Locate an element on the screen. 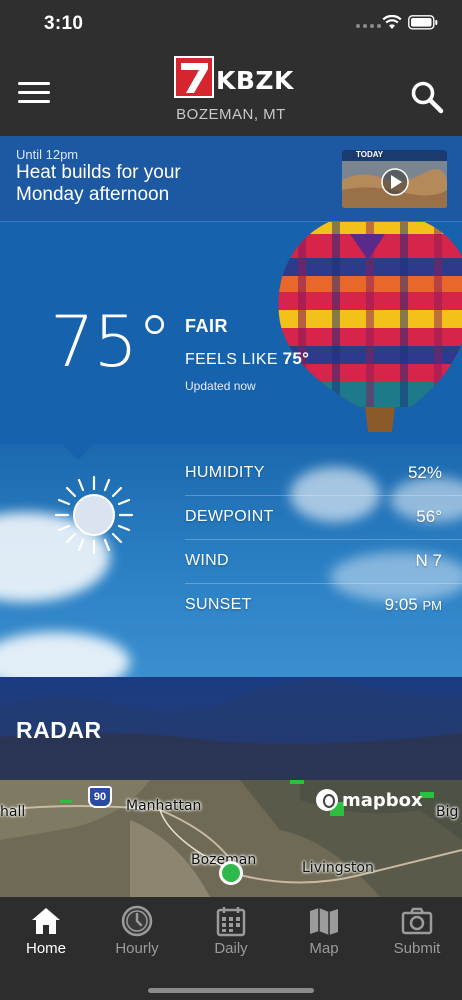 Image resolution: width=462 pixels, height=1000 pixels. feels-like-value: 75° is located at coordinates (296, 358).